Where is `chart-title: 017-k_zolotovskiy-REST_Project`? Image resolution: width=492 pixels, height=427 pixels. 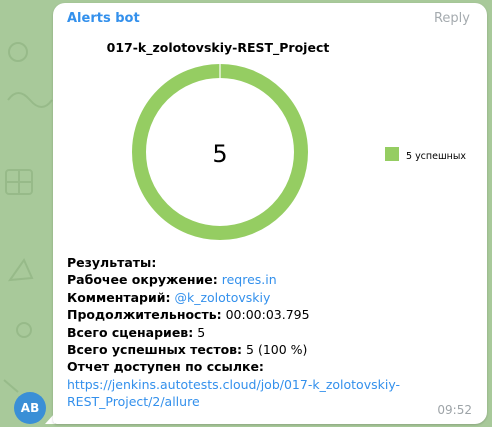 chart-title: 017-k_zolotovskiy-REST_Project is located at coordinates (218, 48).